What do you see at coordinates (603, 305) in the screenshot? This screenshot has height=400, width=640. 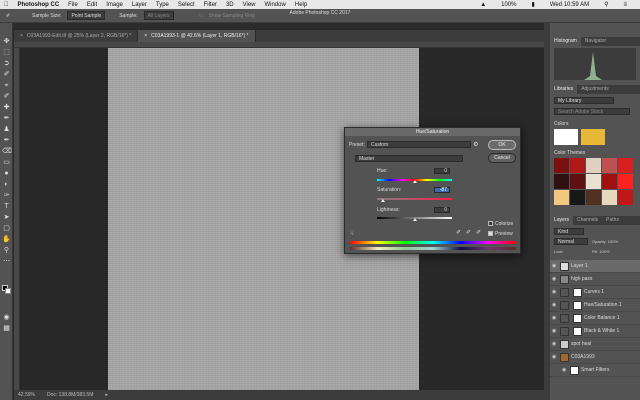 I see `layer-name: Hue/Saturation 1` at bounding box center [603, 305].